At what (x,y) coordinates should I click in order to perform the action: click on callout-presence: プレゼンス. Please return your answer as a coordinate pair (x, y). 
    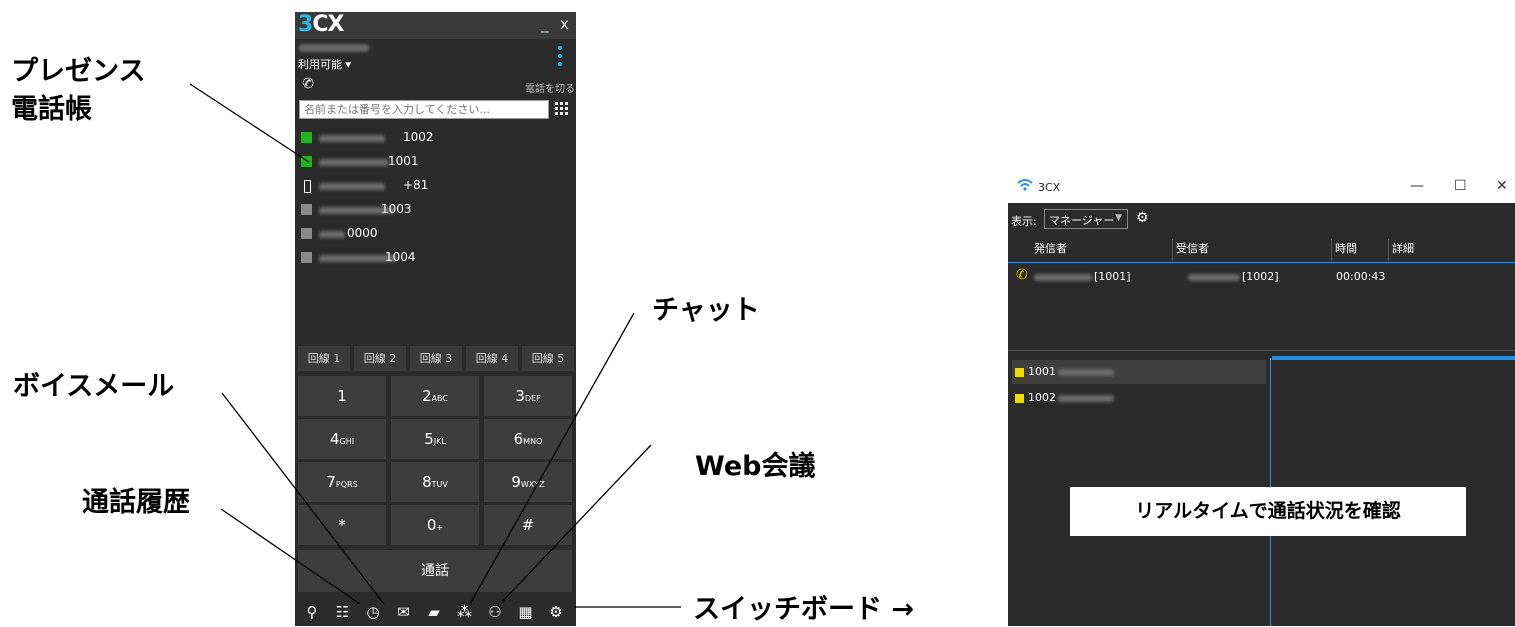
    Looking at the image, I should click on (78, 71).